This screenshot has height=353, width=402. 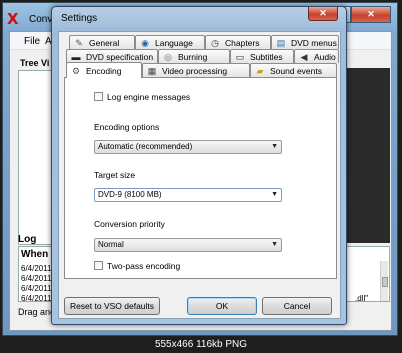 I want to click on target-size-label: Target size, so click(x=115, y=175).